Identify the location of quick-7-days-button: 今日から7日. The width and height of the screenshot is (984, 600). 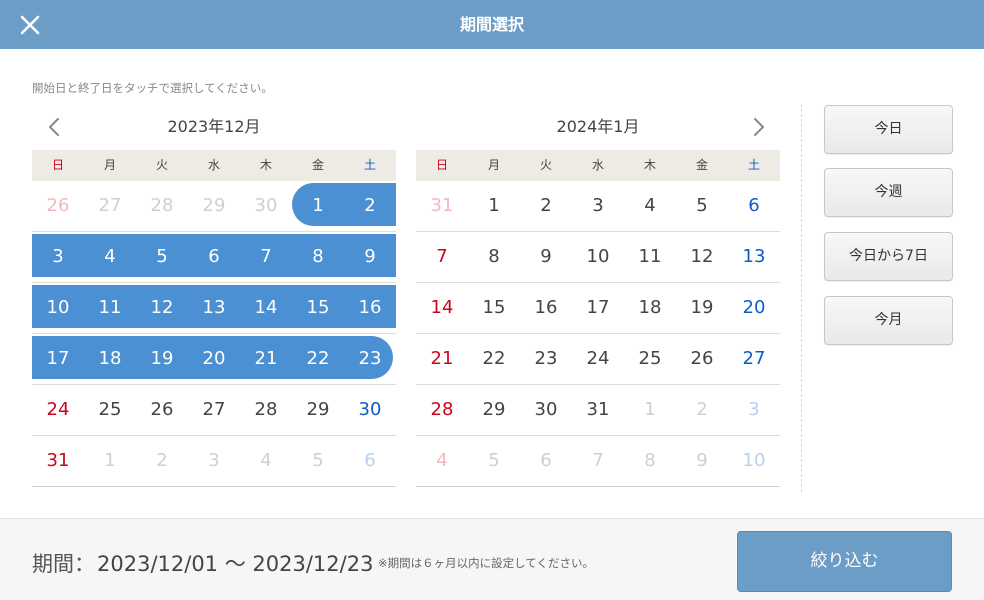
(888, 256).